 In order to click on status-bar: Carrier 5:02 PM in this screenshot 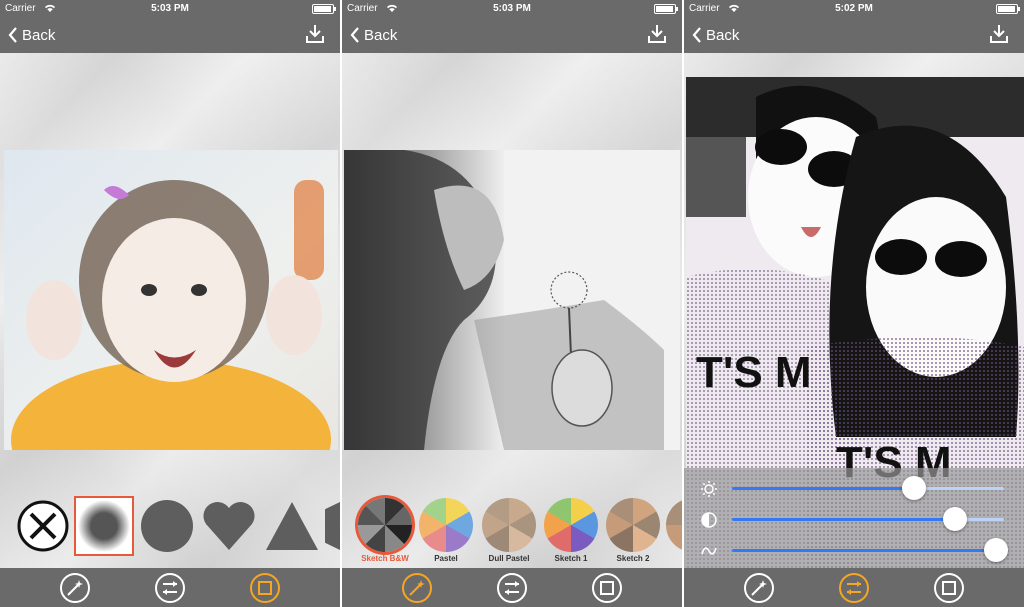, I will do `click(854, 8)`.